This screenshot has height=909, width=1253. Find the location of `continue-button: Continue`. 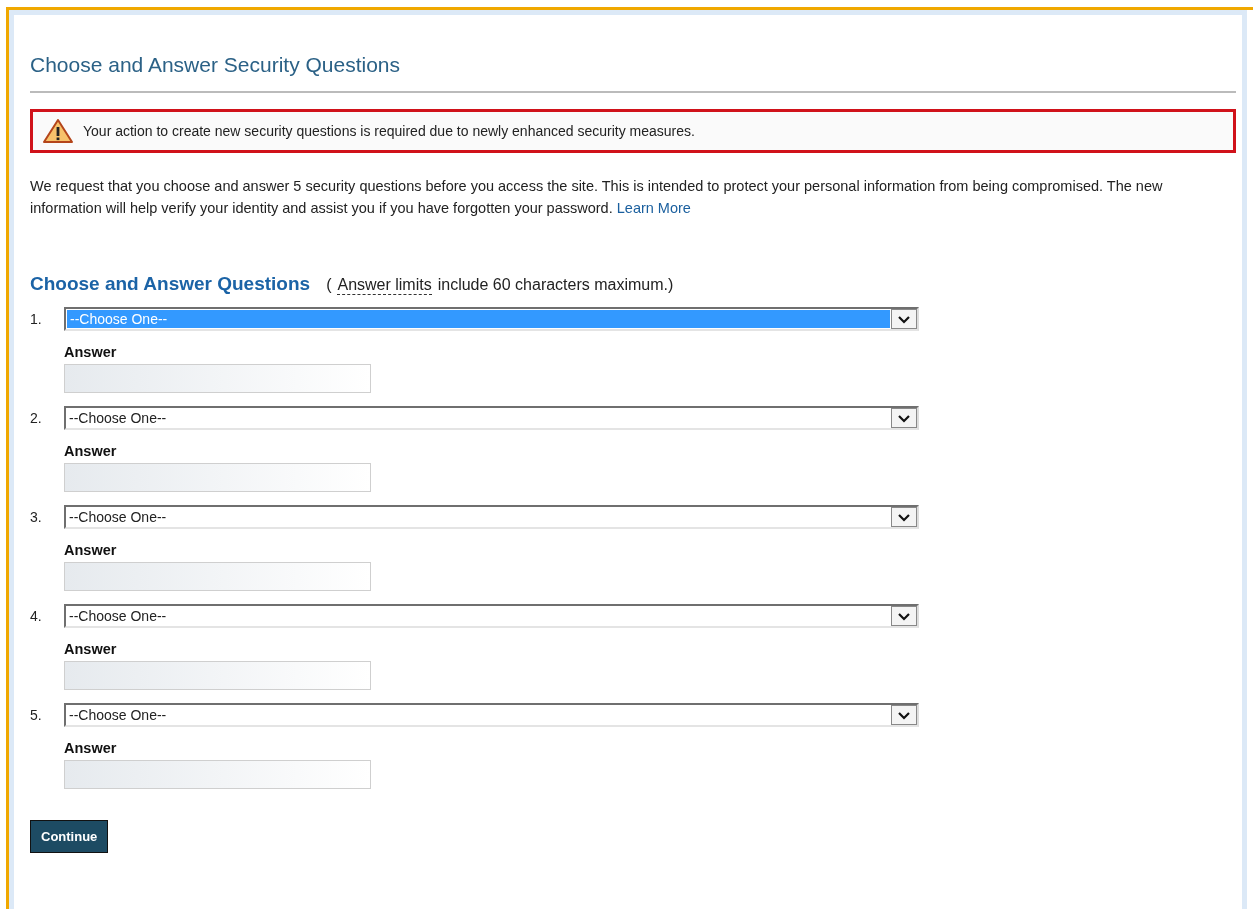

continue-button: Continue is located at coordinates (69, 836).